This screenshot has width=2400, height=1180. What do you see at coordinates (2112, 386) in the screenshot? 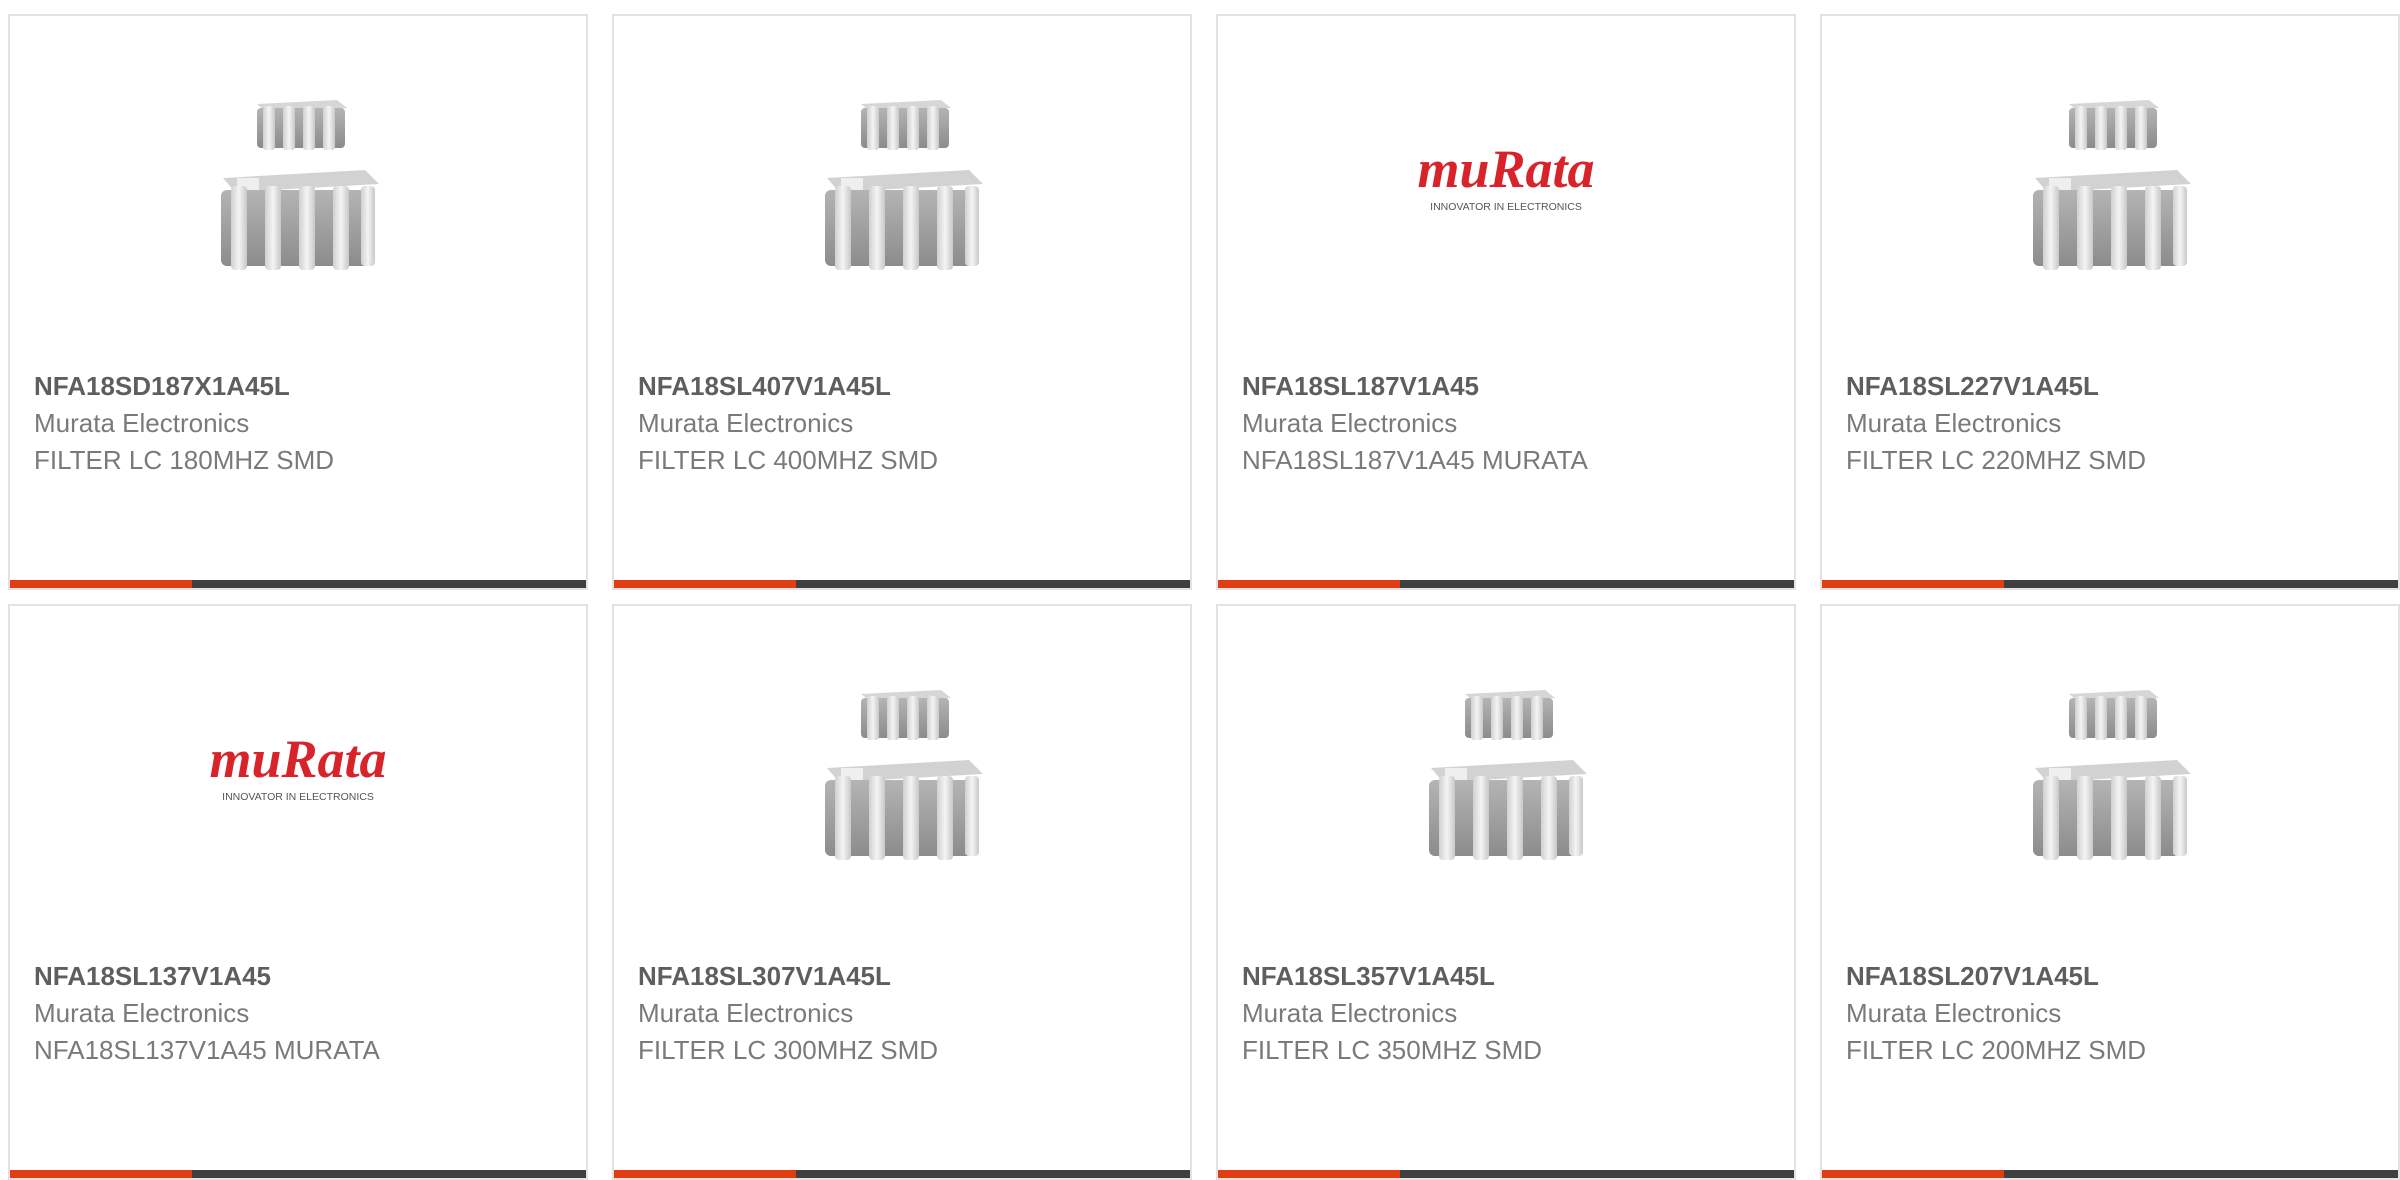
I see `part-number: NFA18SL227V1A45L` at bounding box center [2112, 386].